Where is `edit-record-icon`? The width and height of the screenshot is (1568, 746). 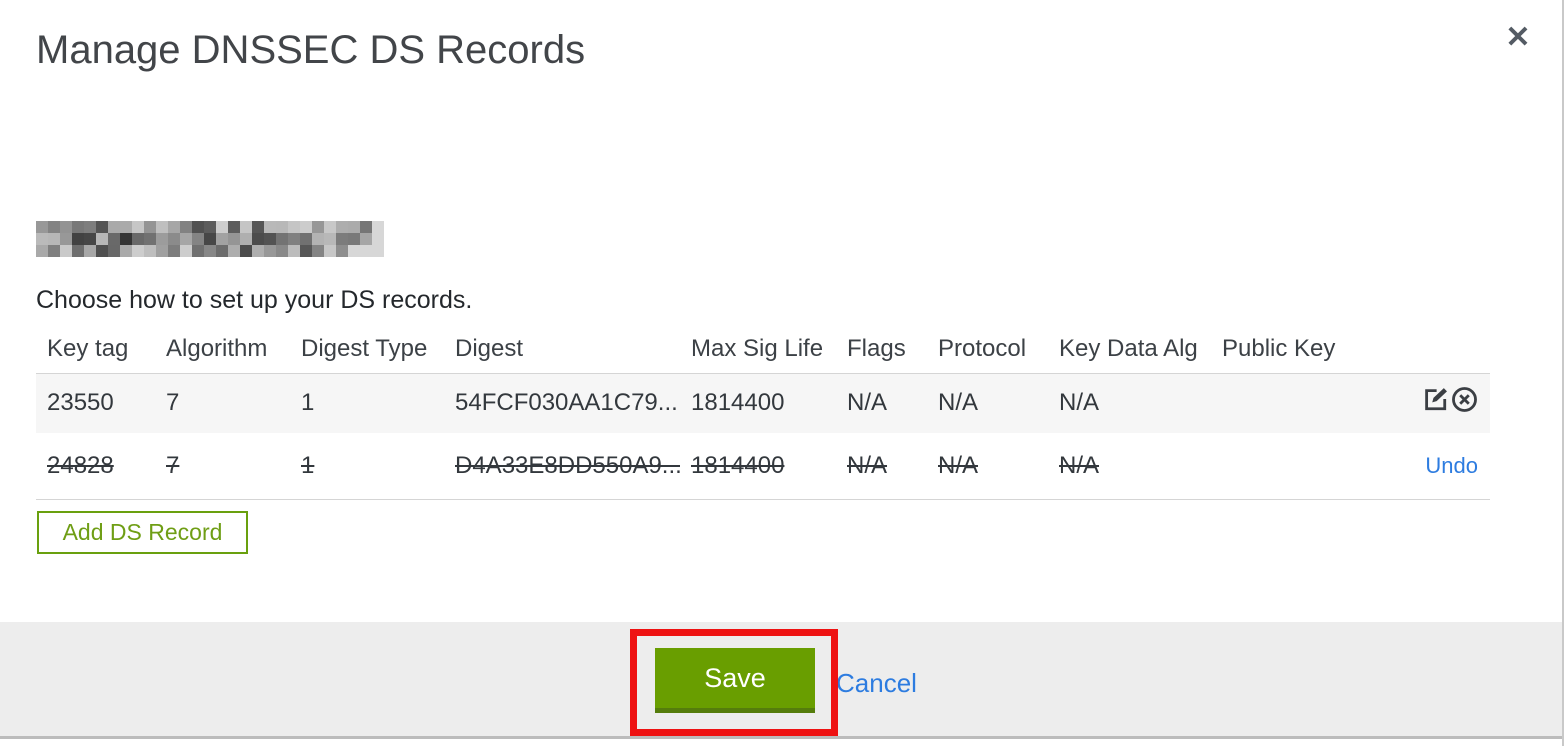
edit-record-icon is located at coordinates (1435, 399).